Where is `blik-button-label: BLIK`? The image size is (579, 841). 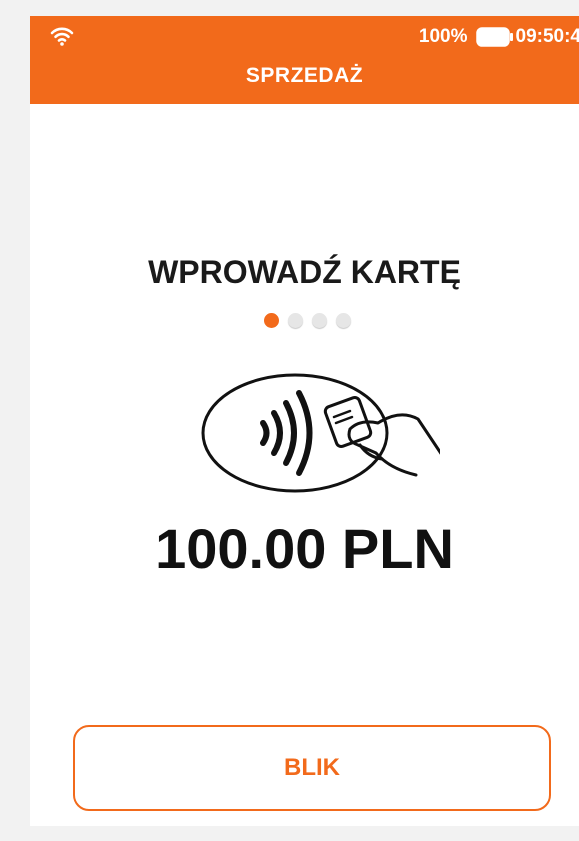 blik-button-label: BLIK is located at coordinates (312, 767).